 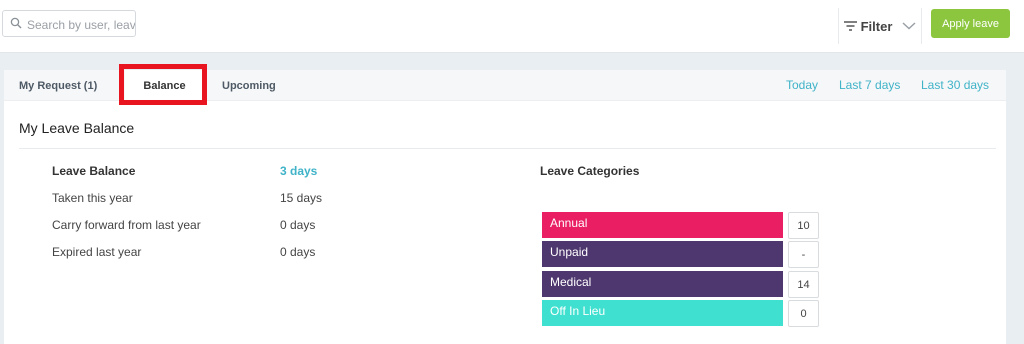 I want to click on filter-dropdown: Filter, so click(x=880, y=26).